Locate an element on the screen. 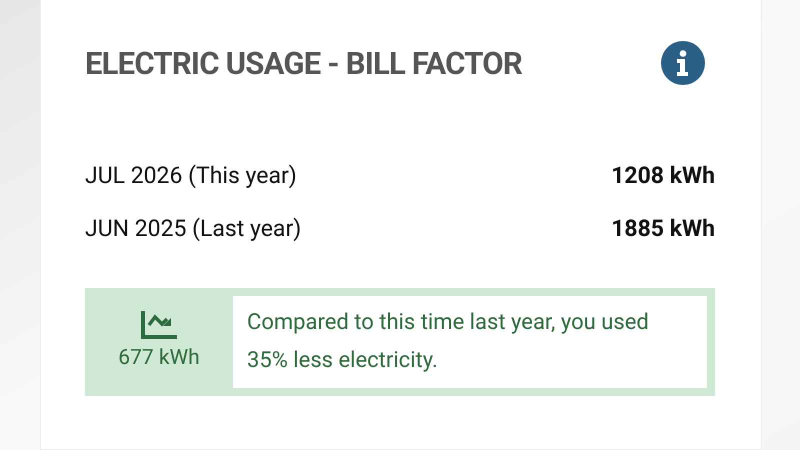  difference-value: 677 kWh is located at coordinates (159, 358).